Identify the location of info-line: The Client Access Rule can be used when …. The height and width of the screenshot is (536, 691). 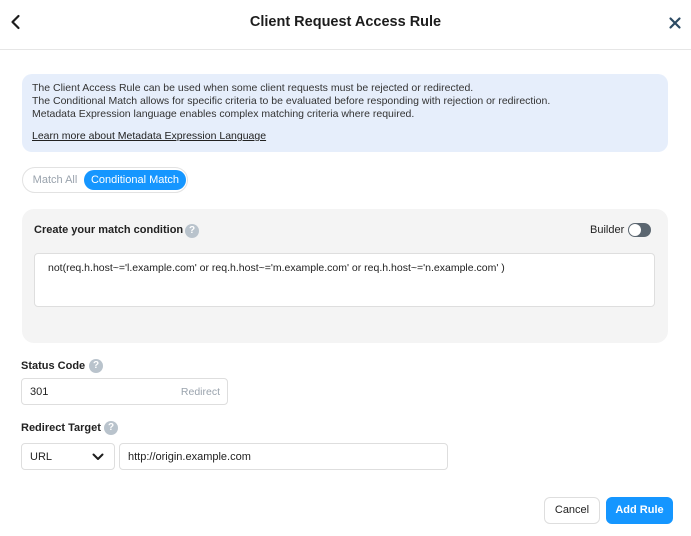
(253, 88).